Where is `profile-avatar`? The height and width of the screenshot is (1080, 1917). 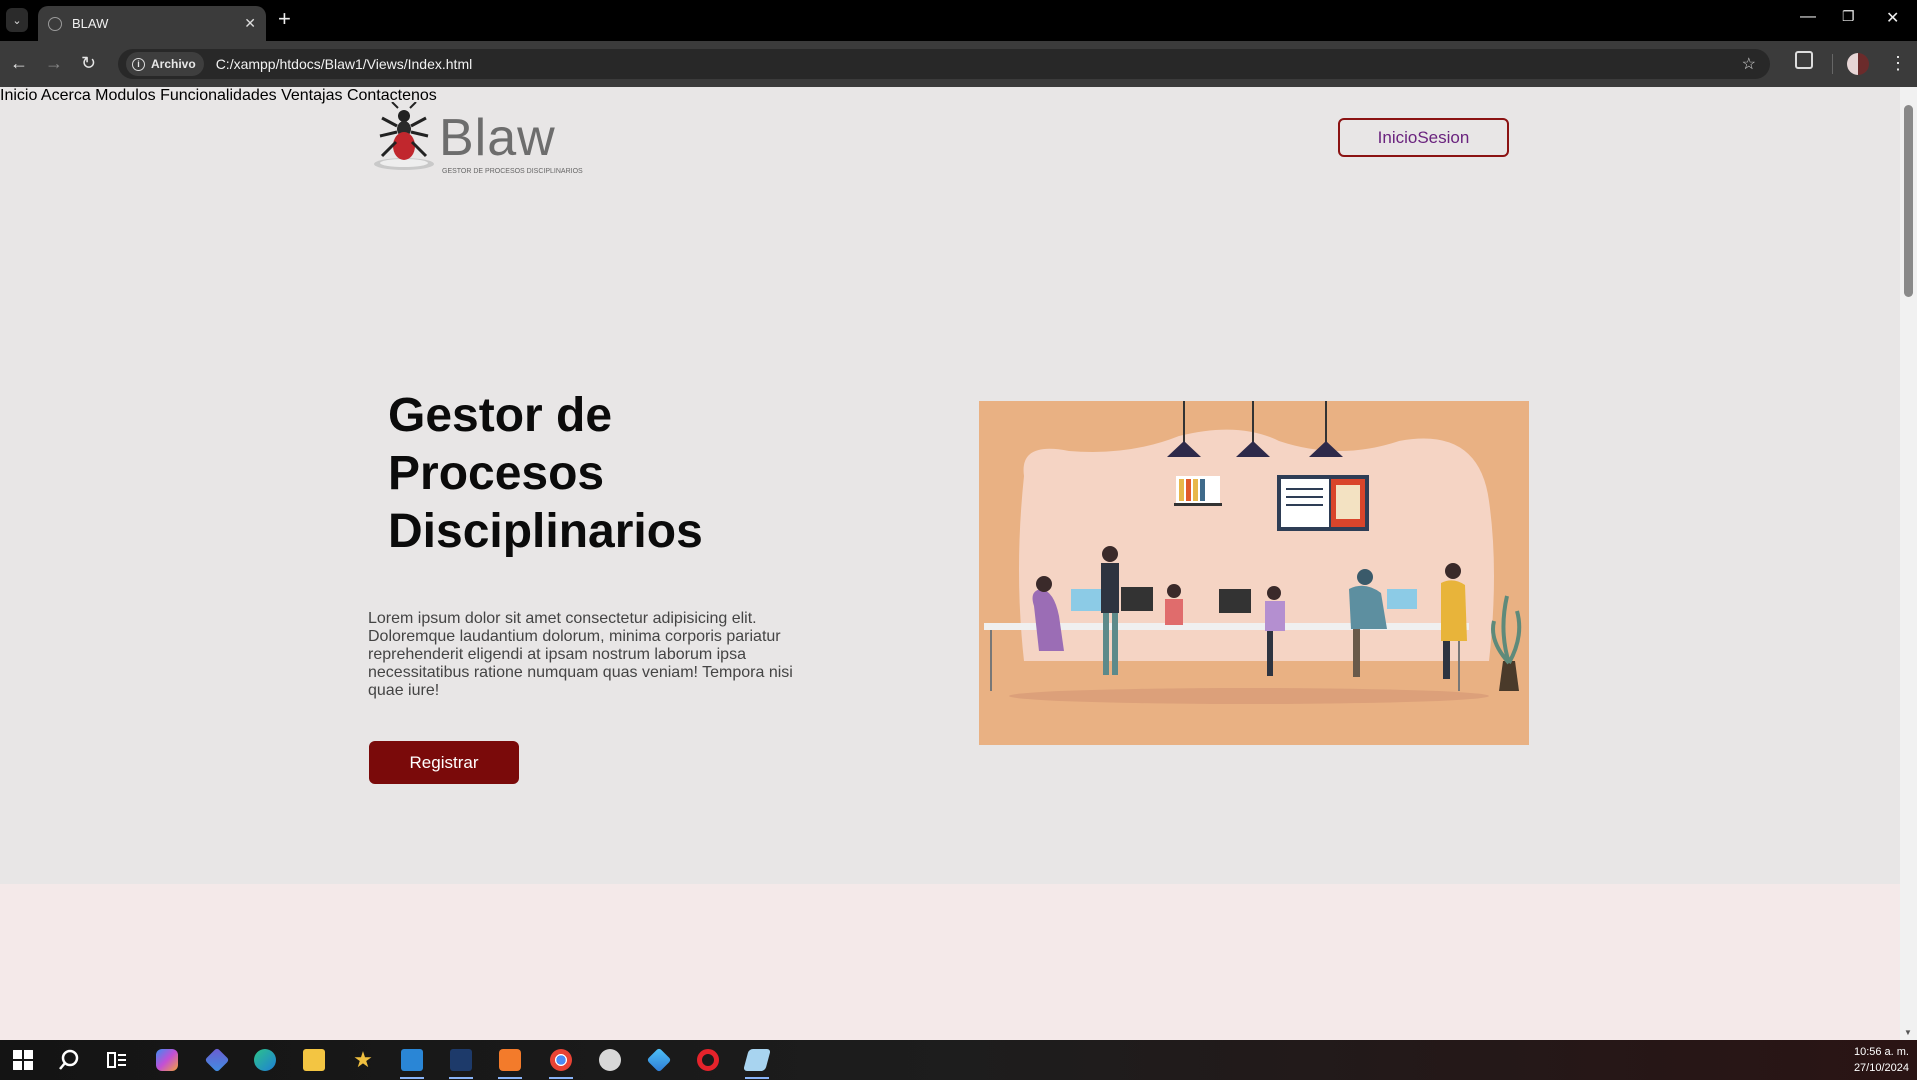
profile-avatar is located at coordinates (1858, 64).